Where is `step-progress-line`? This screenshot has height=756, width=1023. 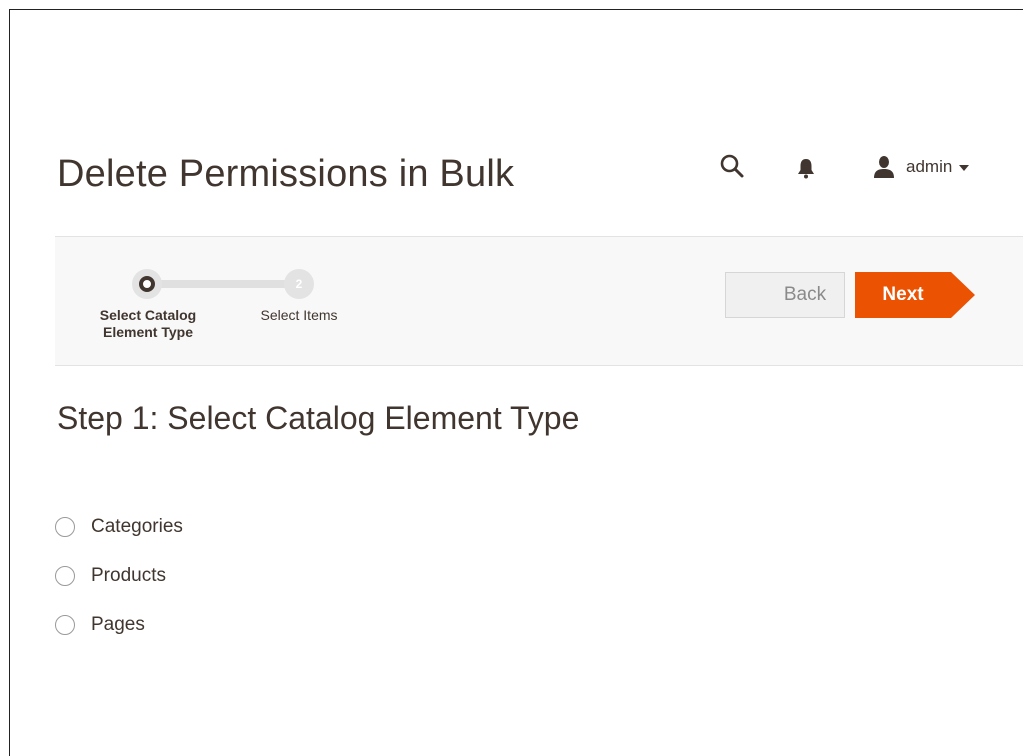 step-progress-line is located at coordinates (222, 284).